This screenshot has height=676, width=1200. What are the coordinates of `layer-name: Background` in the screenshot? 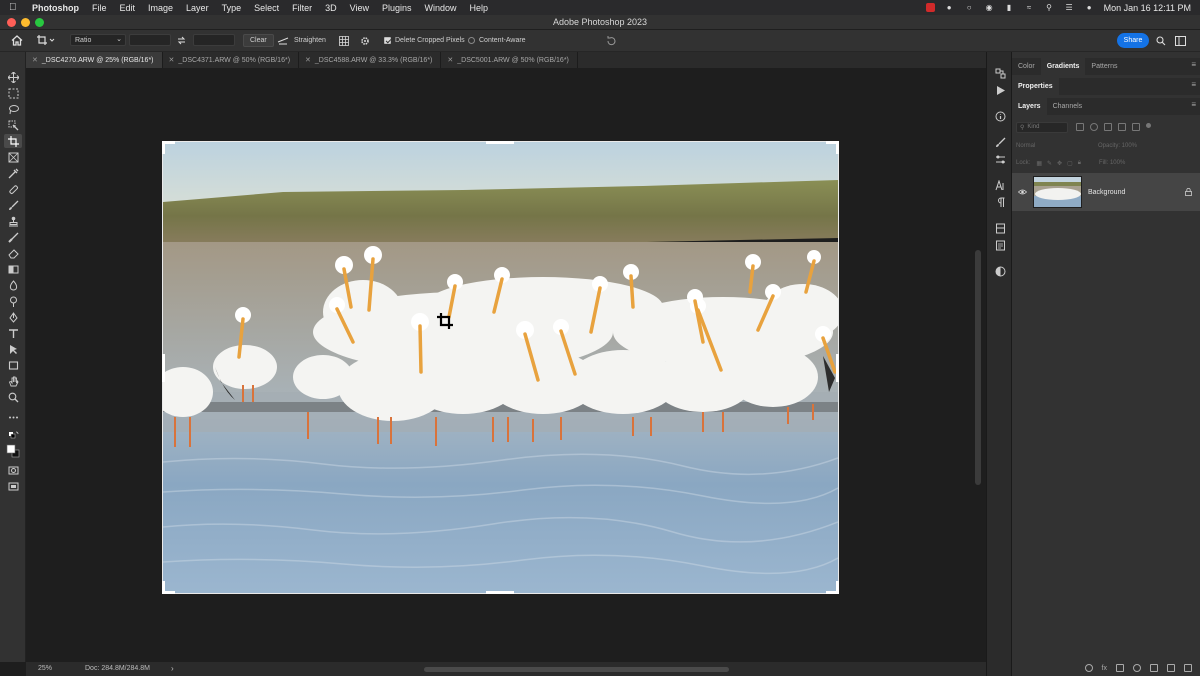 It's located at (1106, 192).